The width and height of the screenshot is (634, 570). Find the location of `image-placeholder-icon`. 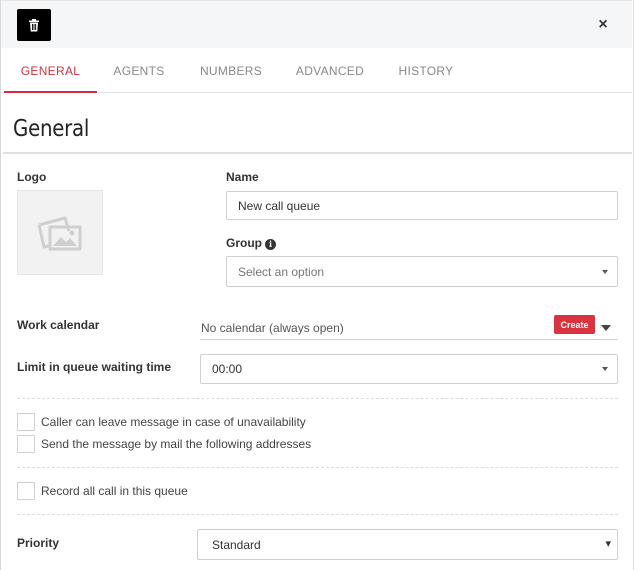

image-placeholder-icon is located at coordinates (59, 233).